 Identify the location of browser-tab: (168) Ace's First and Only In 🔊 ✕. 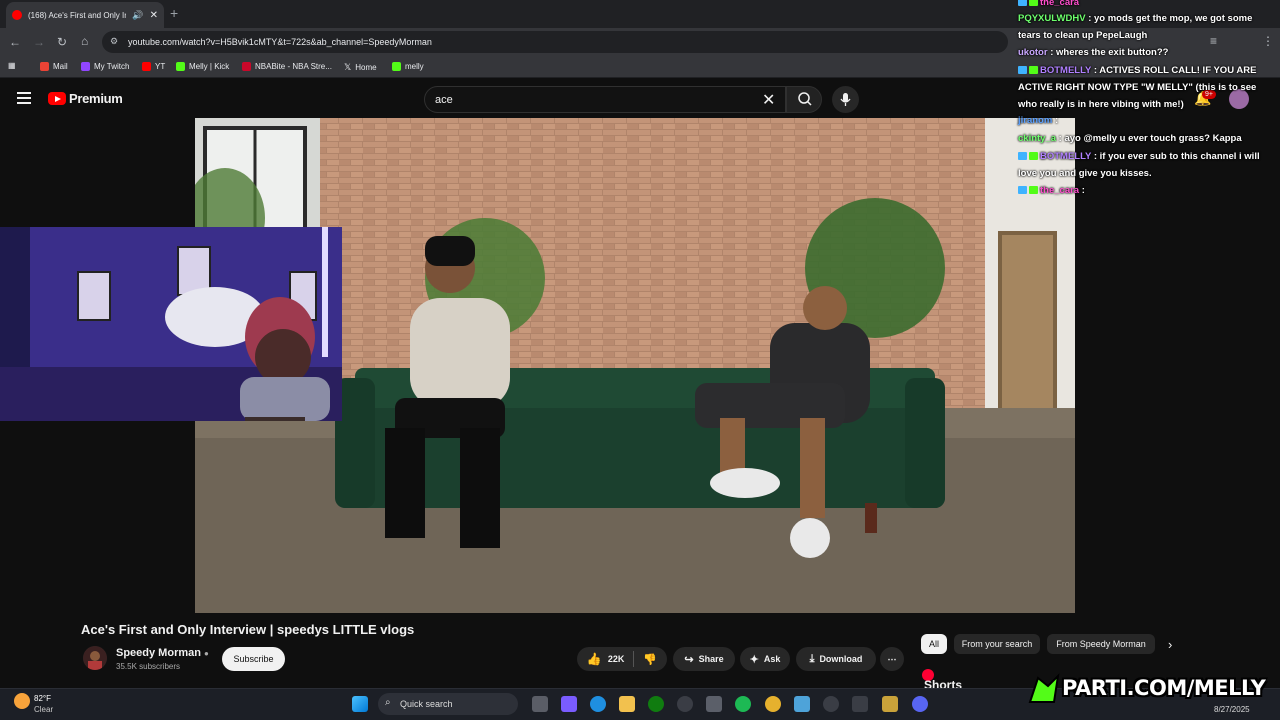
(85, 15).